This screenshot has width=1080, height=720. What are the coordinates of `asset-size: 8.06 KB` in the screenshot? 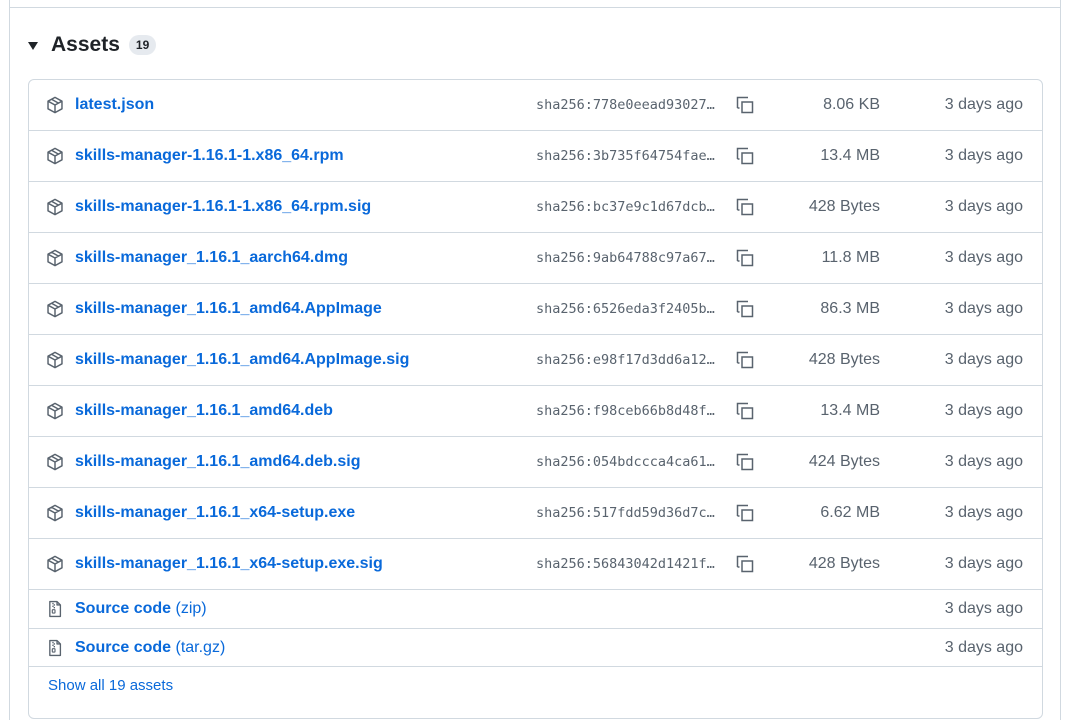 It's located at (851, 104).